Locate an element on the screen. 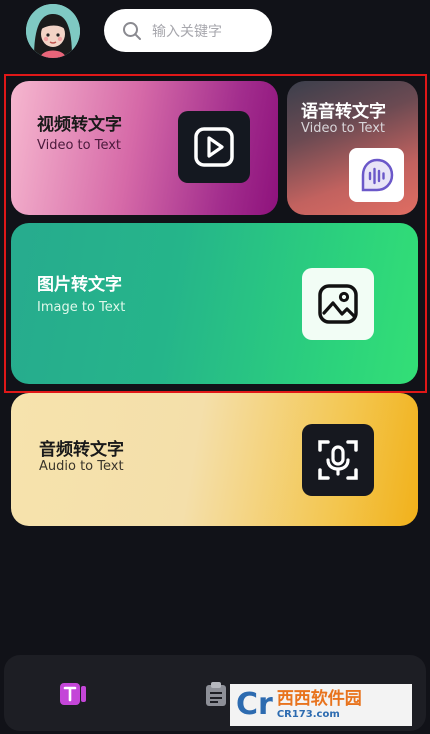 The width and height of the screenshot is (430, 734). search-placeholder: 输入关键字 is located at coordinates (187, 31).